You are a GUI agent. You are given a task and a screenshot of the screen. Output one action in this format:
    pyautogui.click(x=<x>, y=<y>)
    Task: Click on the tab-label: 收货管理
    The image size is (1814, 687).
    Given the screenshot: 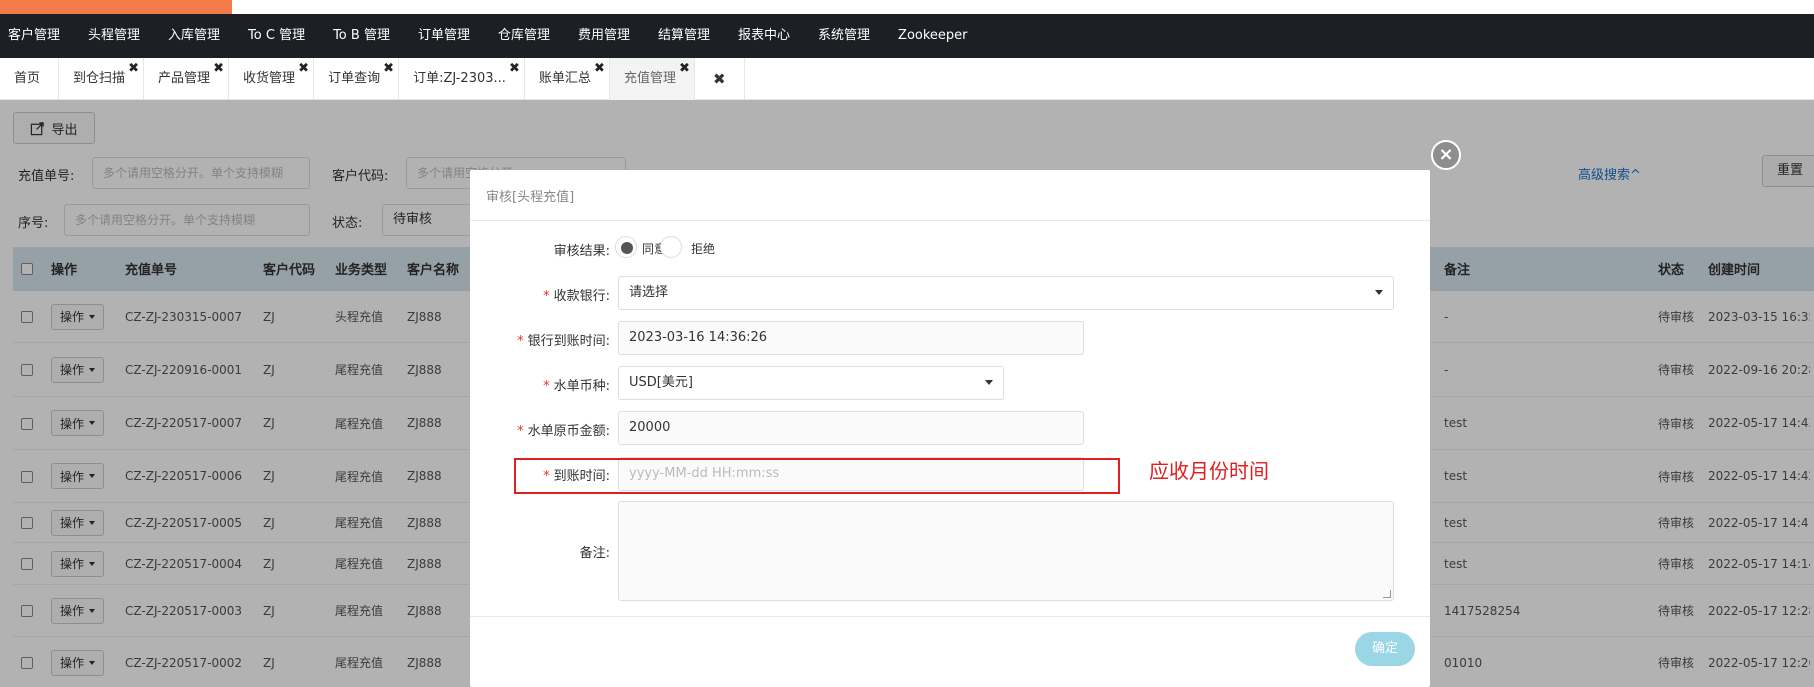 What is the action you would take?
    pyautogui.click(x=269, y=78)
    